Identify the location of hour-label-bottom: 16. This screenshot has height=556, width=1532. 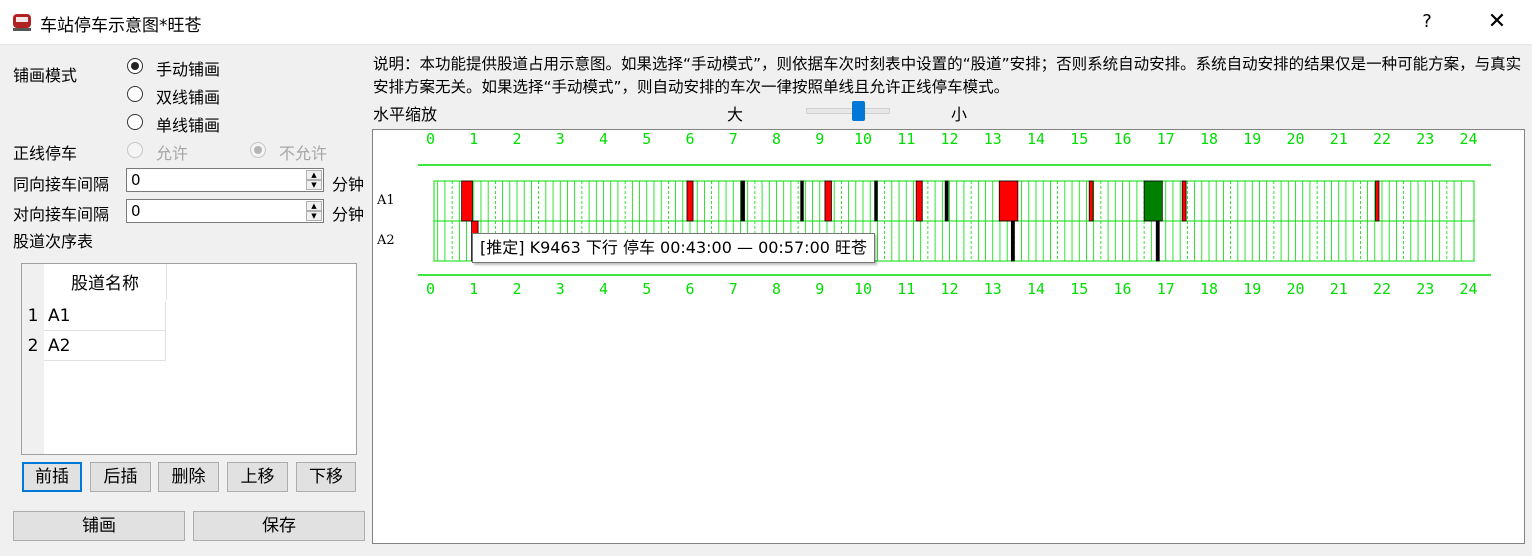
(1122, 289).